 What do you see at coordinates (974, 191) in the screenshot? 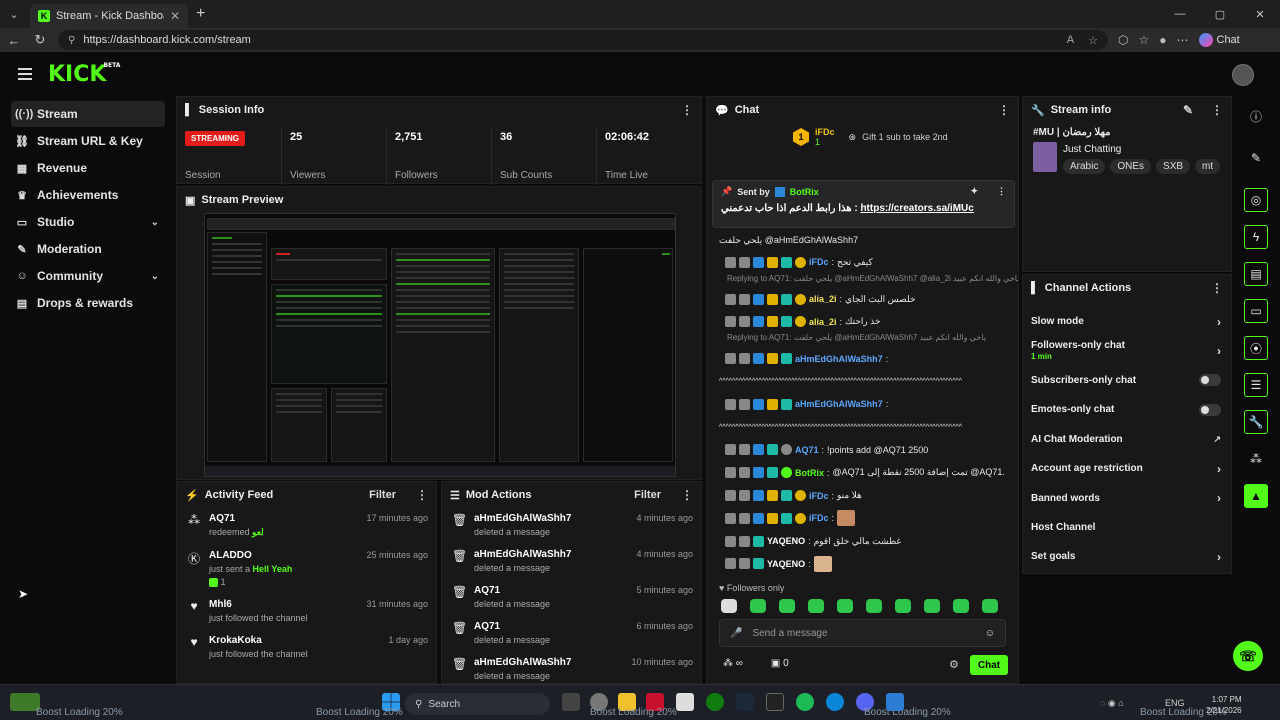
I see `pin-toggle-icon: ✦` at bounding box center [974, 191].